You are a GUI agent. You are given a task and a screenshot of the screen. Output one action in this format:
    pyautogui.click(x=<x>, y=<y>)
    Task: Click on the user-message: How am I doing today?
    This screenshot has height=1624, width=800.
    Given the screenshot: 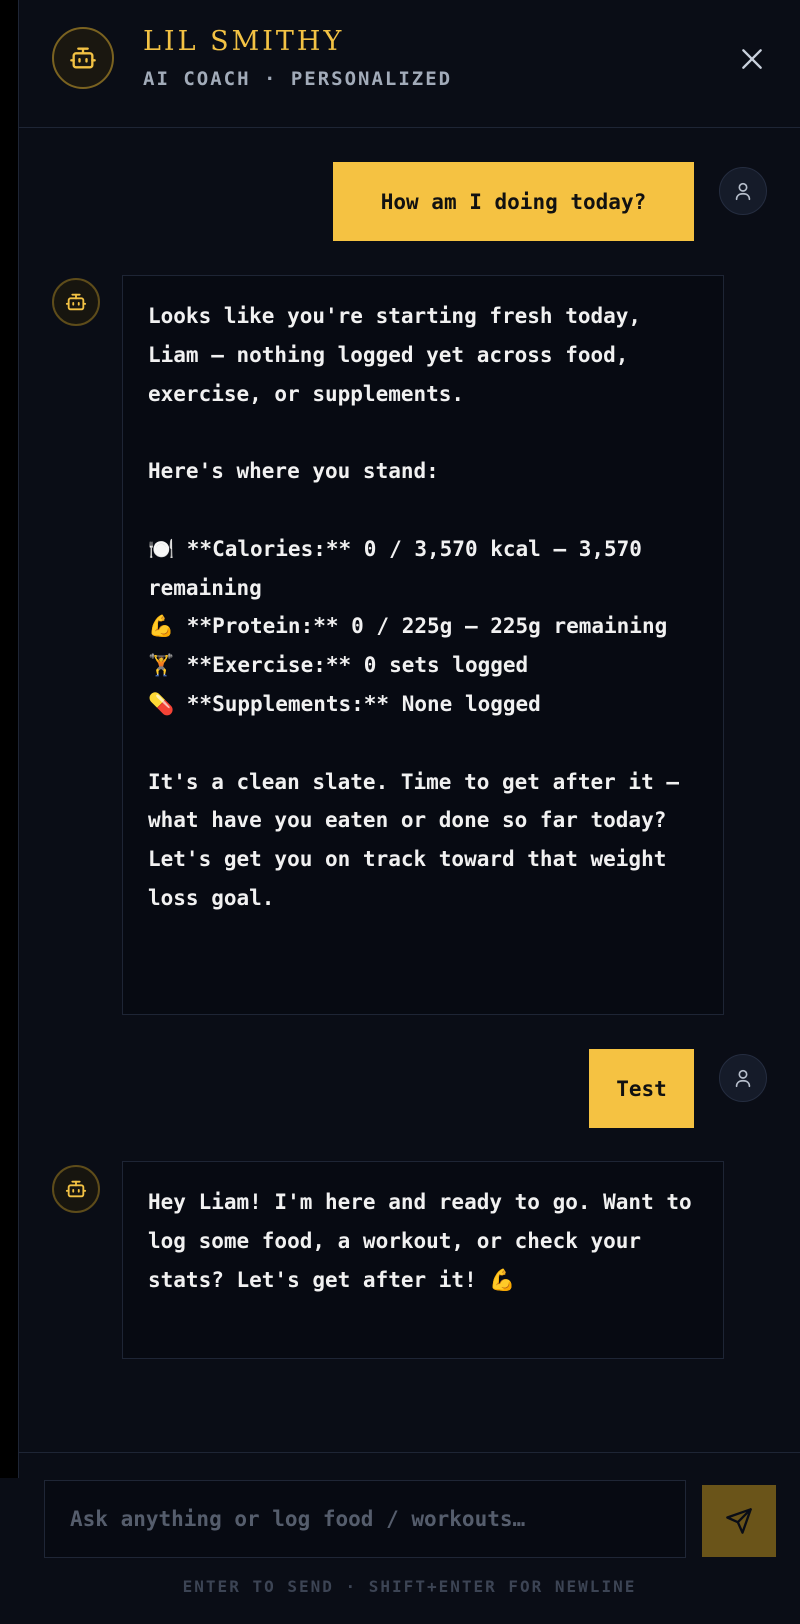 What is the action you would take?
    pyautogui.click(x=513, y=201)
    